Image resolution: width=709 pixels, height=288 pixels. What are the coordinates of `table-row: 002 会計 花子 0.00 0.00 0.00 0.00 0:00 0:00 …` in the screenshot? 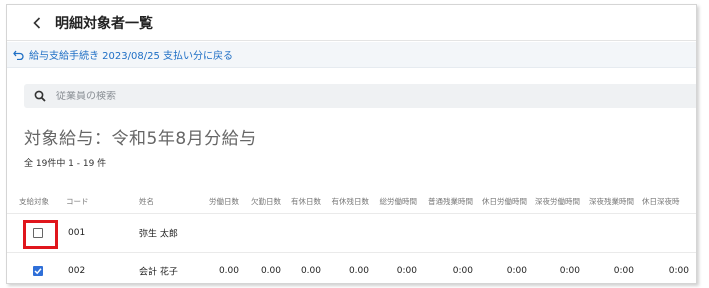 It's located at (351, 267).